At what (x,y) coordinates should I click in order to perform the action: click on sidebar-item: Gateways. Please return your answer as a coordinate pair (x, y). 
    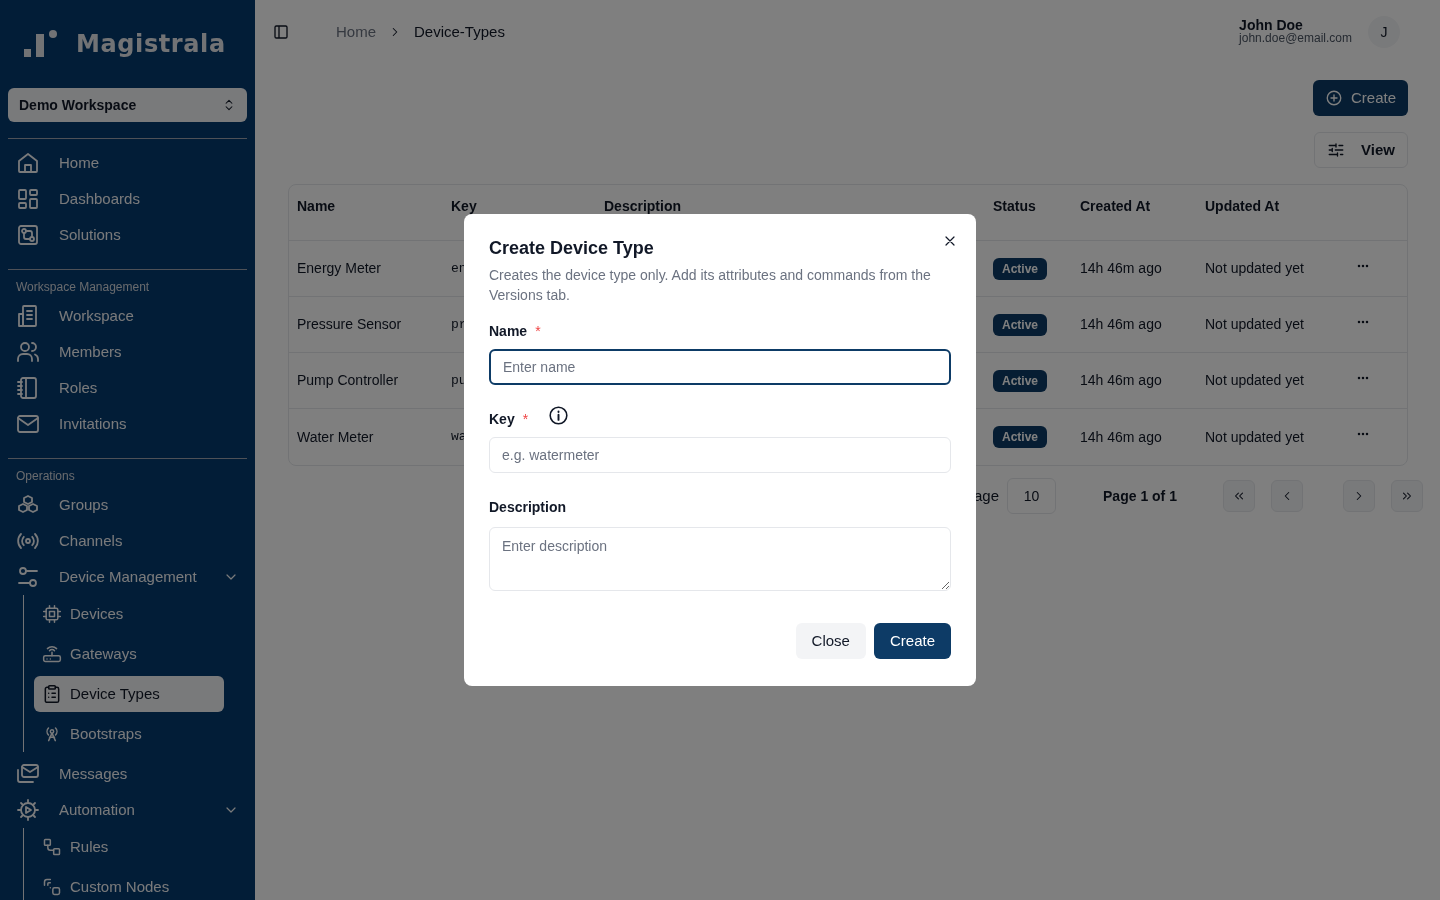
    Looking at the image, I should click on (129, 654).